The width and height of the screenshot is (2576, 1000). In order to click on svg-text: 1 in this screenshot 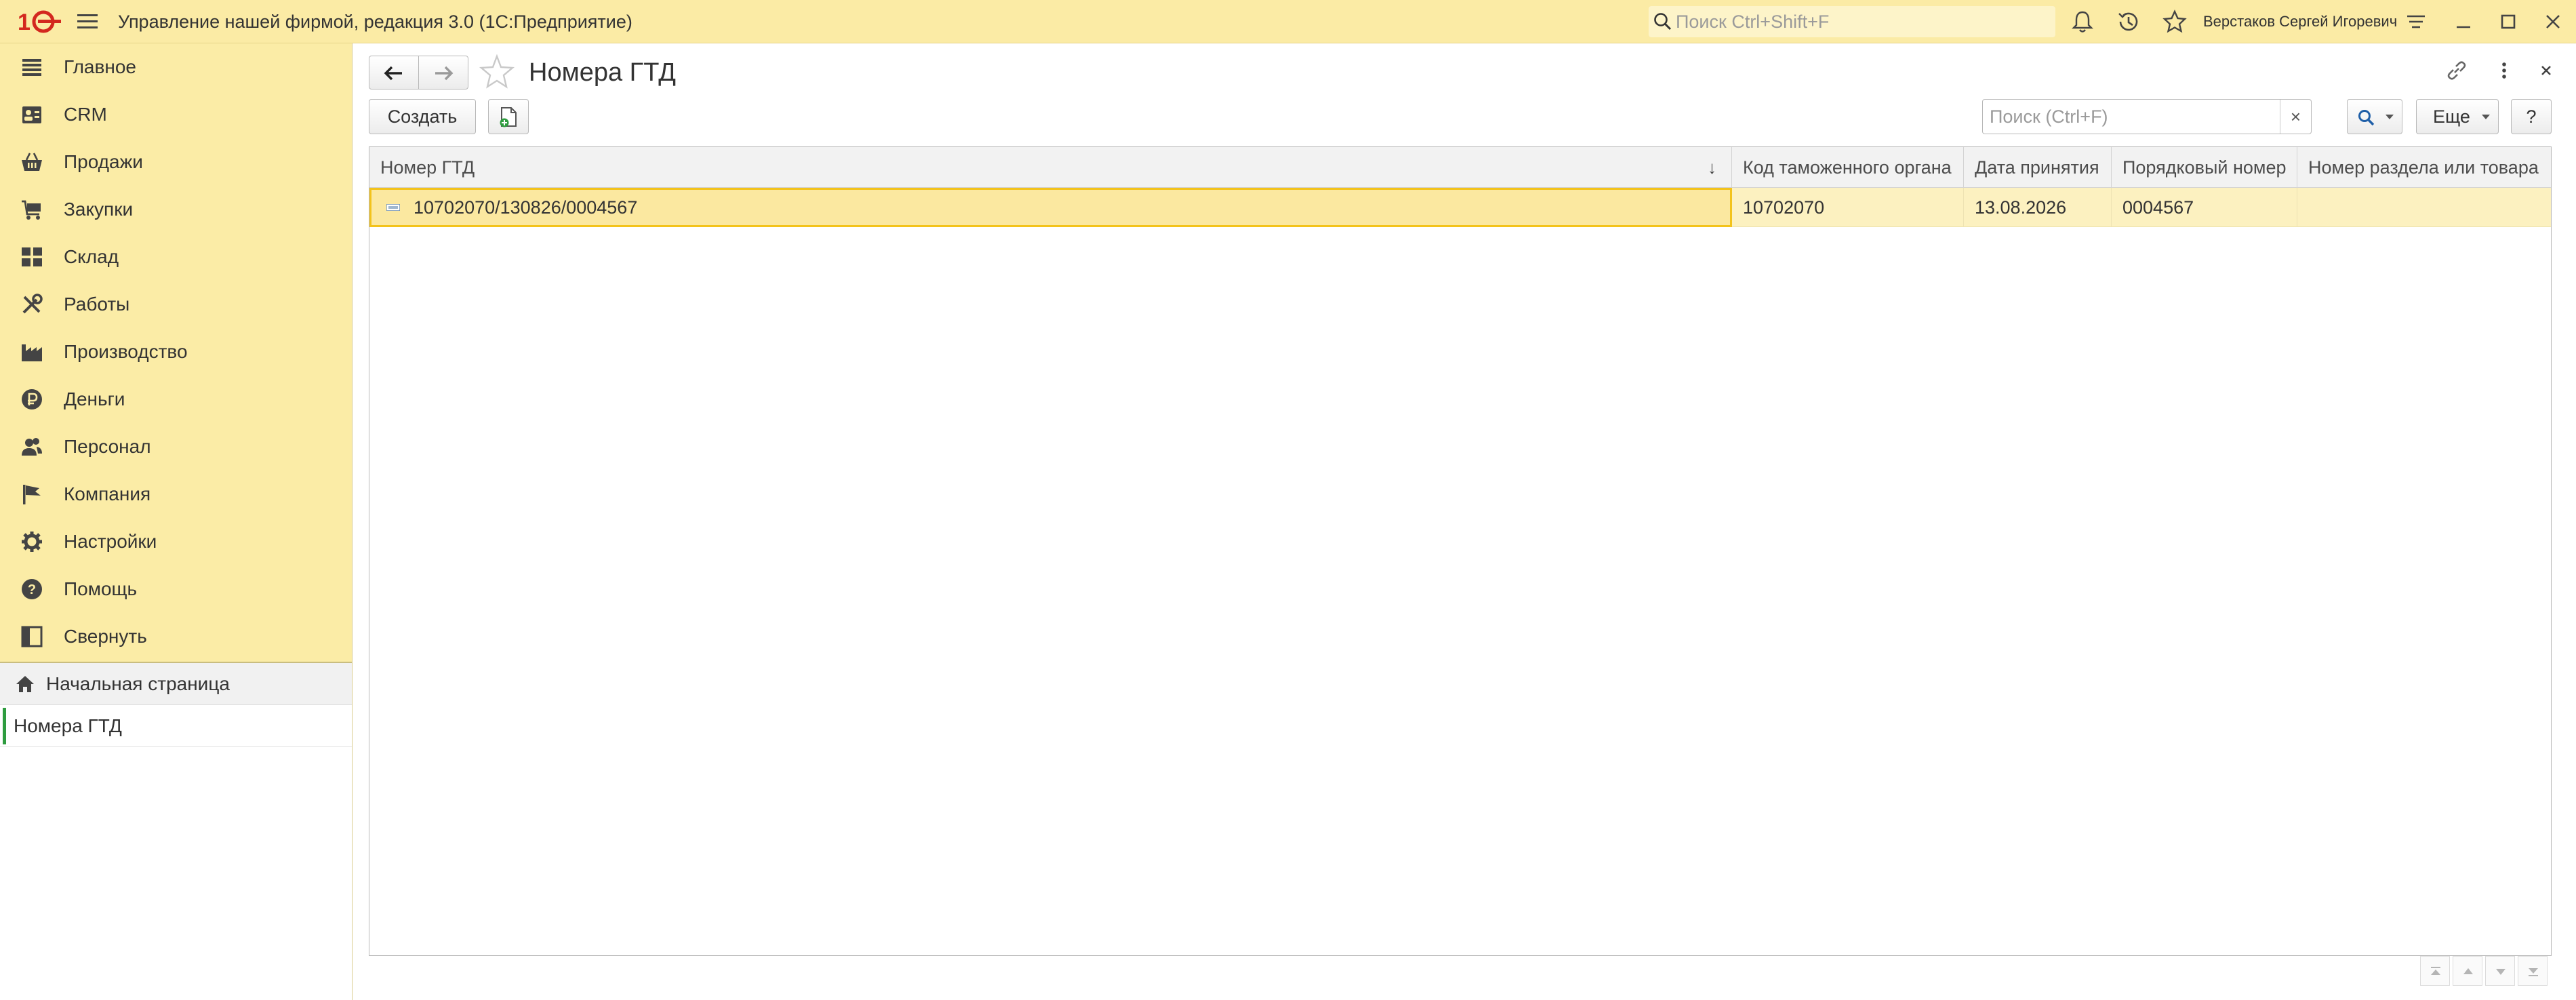, I will do `click(24, 22)`.